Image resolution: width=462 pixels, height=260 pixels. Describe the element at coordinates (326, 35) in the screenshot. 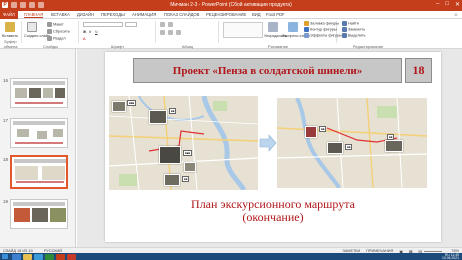

I see `shape-effects-label: Эффекты фигуры` at that location.